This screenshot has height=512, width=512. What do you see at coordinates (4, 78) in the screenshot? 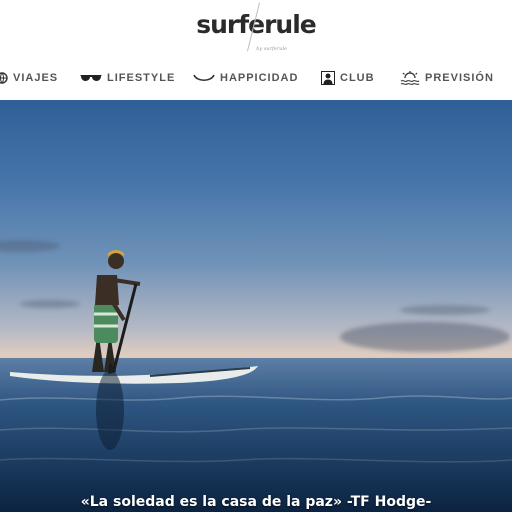
I see `globe-icon` at bounding box center [4, 78].